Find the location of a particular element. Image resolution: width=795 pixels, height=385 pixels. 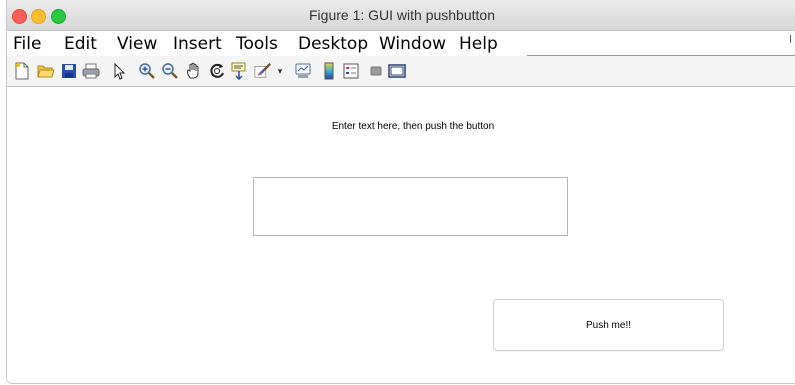

zoom-in-icon is located at coordinates (147, 71).